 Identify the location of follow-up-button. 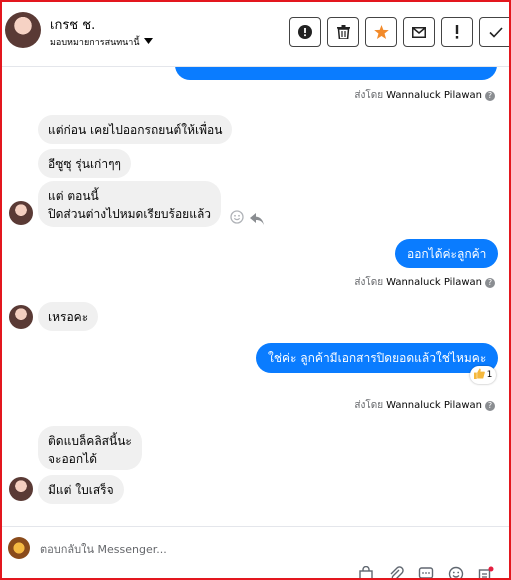
(457, 32).